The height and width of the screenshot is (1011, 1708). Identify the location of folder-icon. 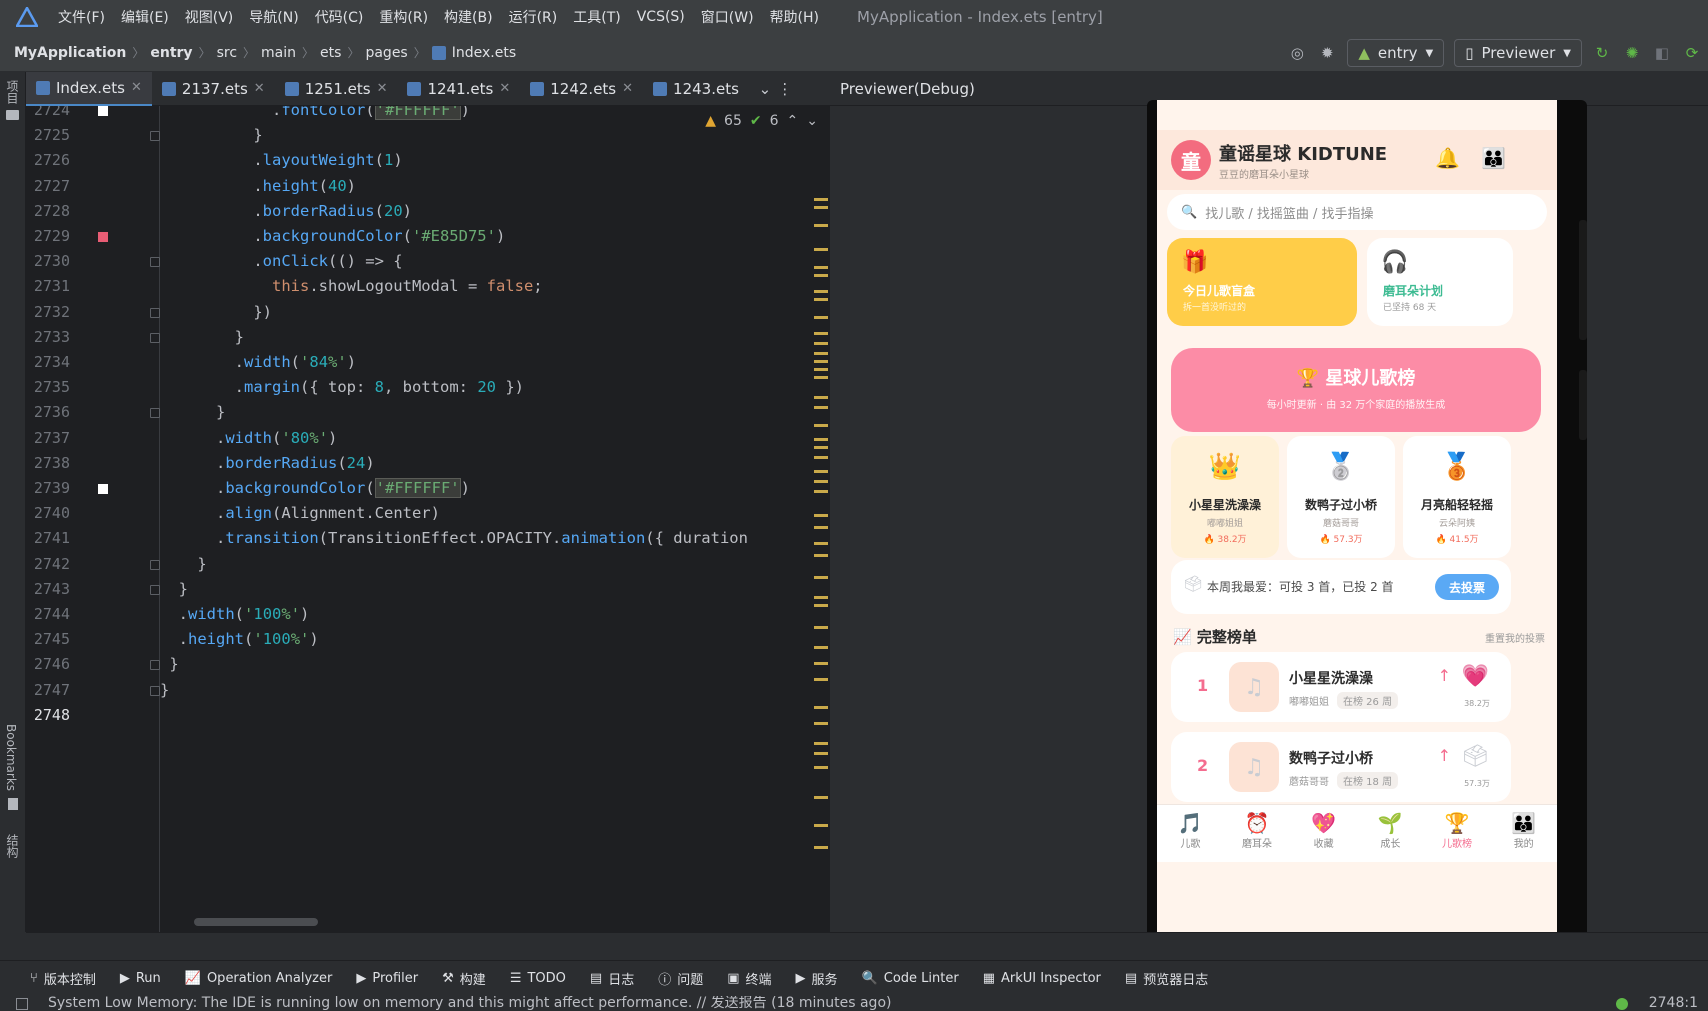
(12, 115).